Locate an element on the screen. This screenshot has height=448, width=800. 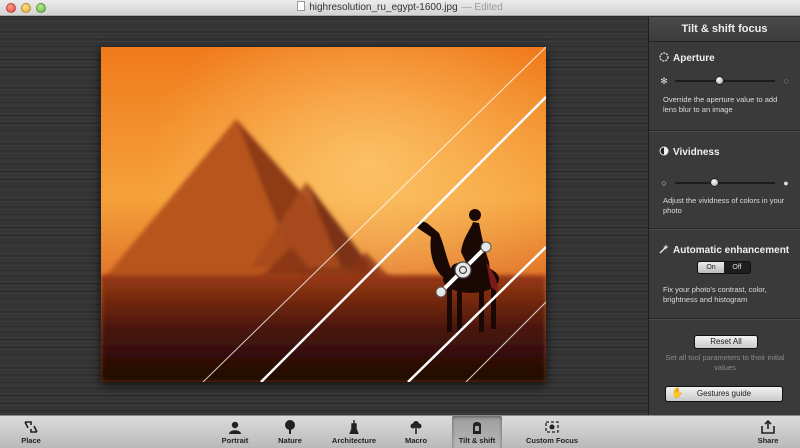
vividness-high-icon: ● is located at coordinates (786, 183).